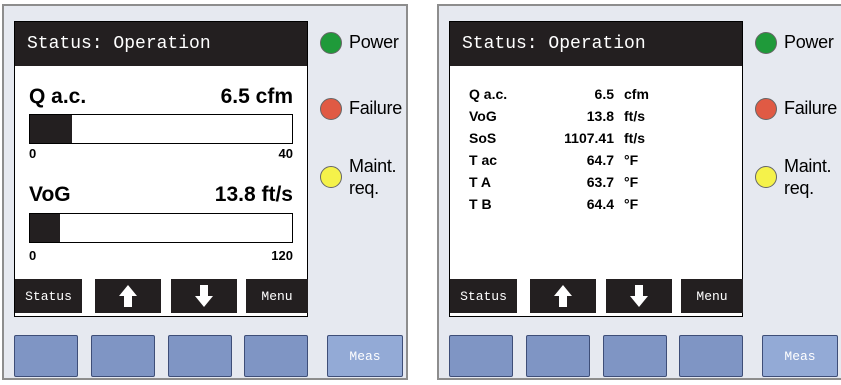 Image resolution: width=841 pixels, height=385 pixels. Describe the element at coordinates (285, 153) in the screenshot. I see `scale-max: 40` at that location.